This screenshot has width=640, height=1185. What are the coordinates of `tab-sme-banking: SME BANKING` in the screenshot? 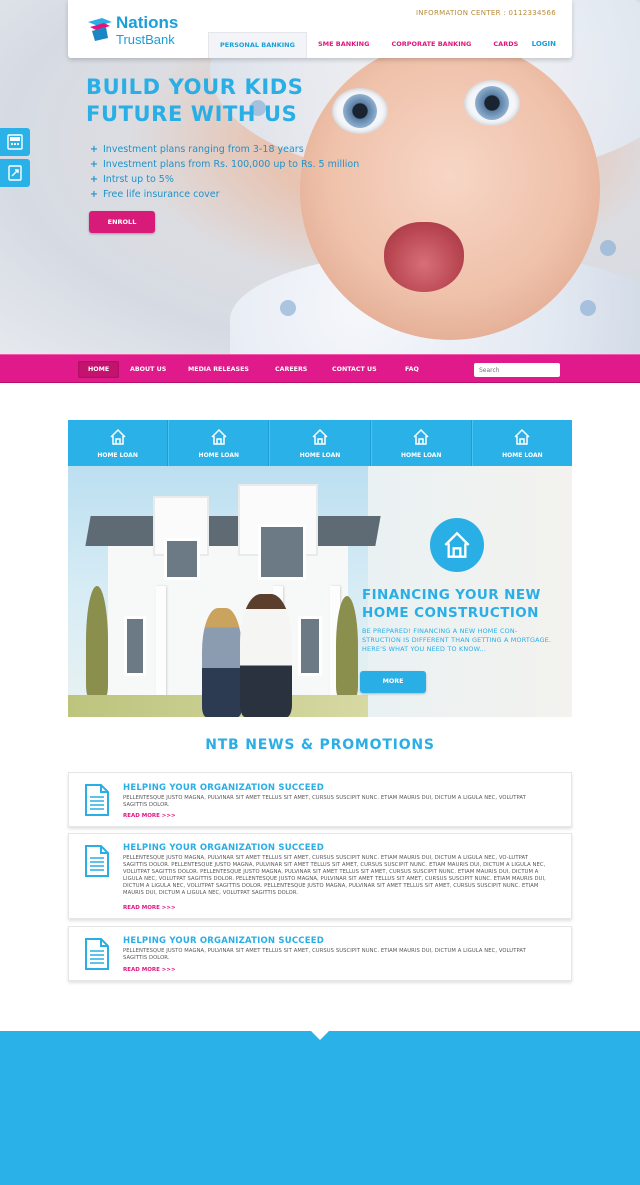 It's located at (344, 45).